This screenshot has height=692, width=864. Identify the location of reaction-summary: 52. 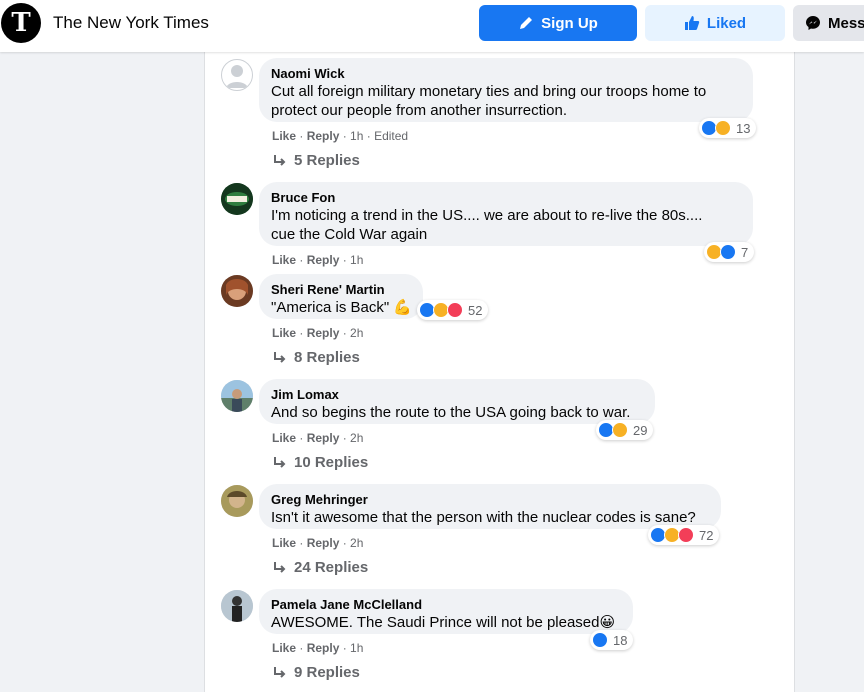
(453, 310).